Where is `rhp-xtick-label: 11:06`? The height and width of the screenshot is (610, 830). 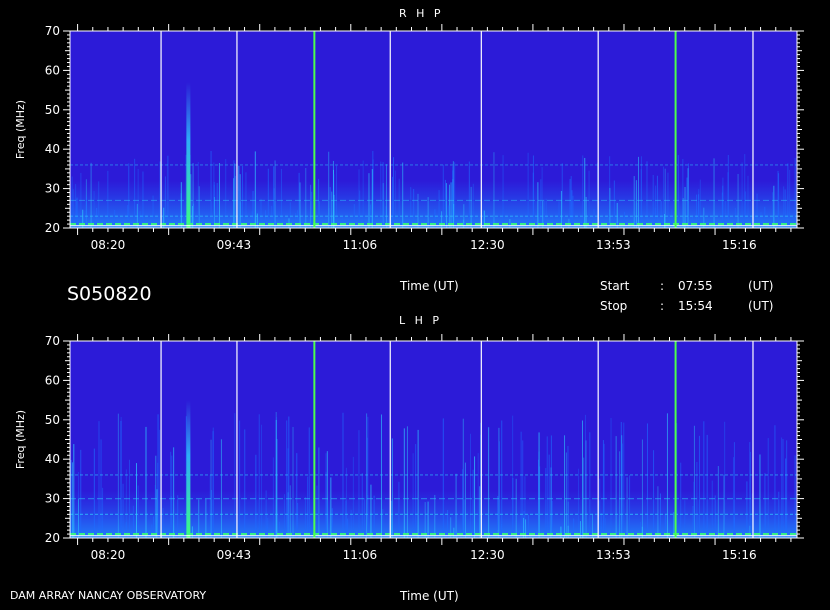
rhp-xtick-label: 11:06 is located at coordinates (360, 245).